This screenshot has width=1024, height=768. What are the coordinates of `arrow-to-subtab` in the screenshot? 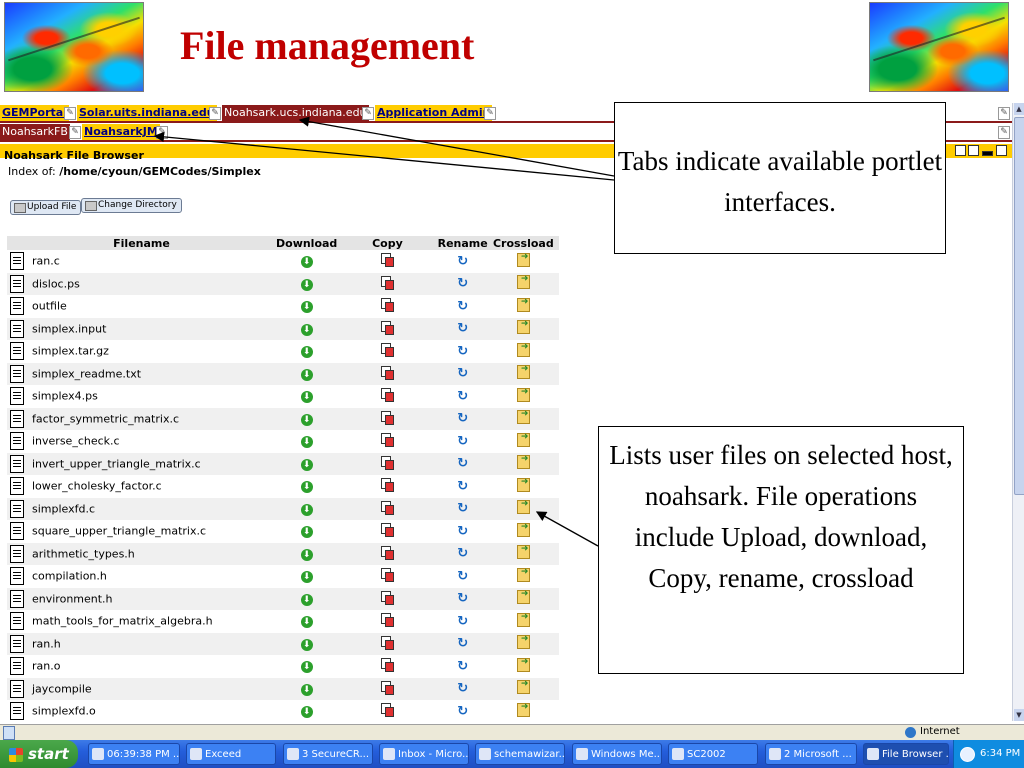 It's located at (384, 156).